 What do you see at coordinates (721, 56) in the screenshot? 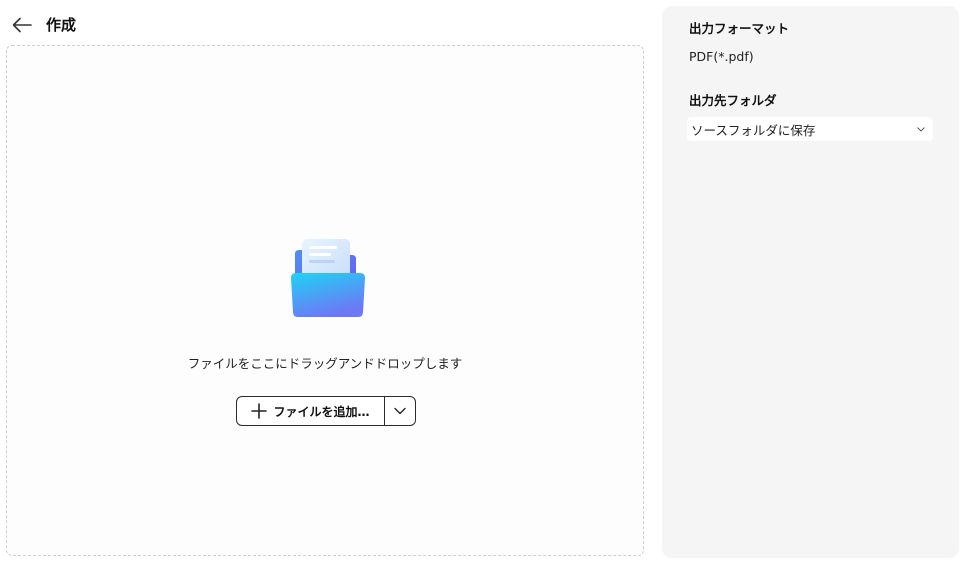
I see `output-format-value: PDF(*.pdf)` at bounding box center [721, 56].